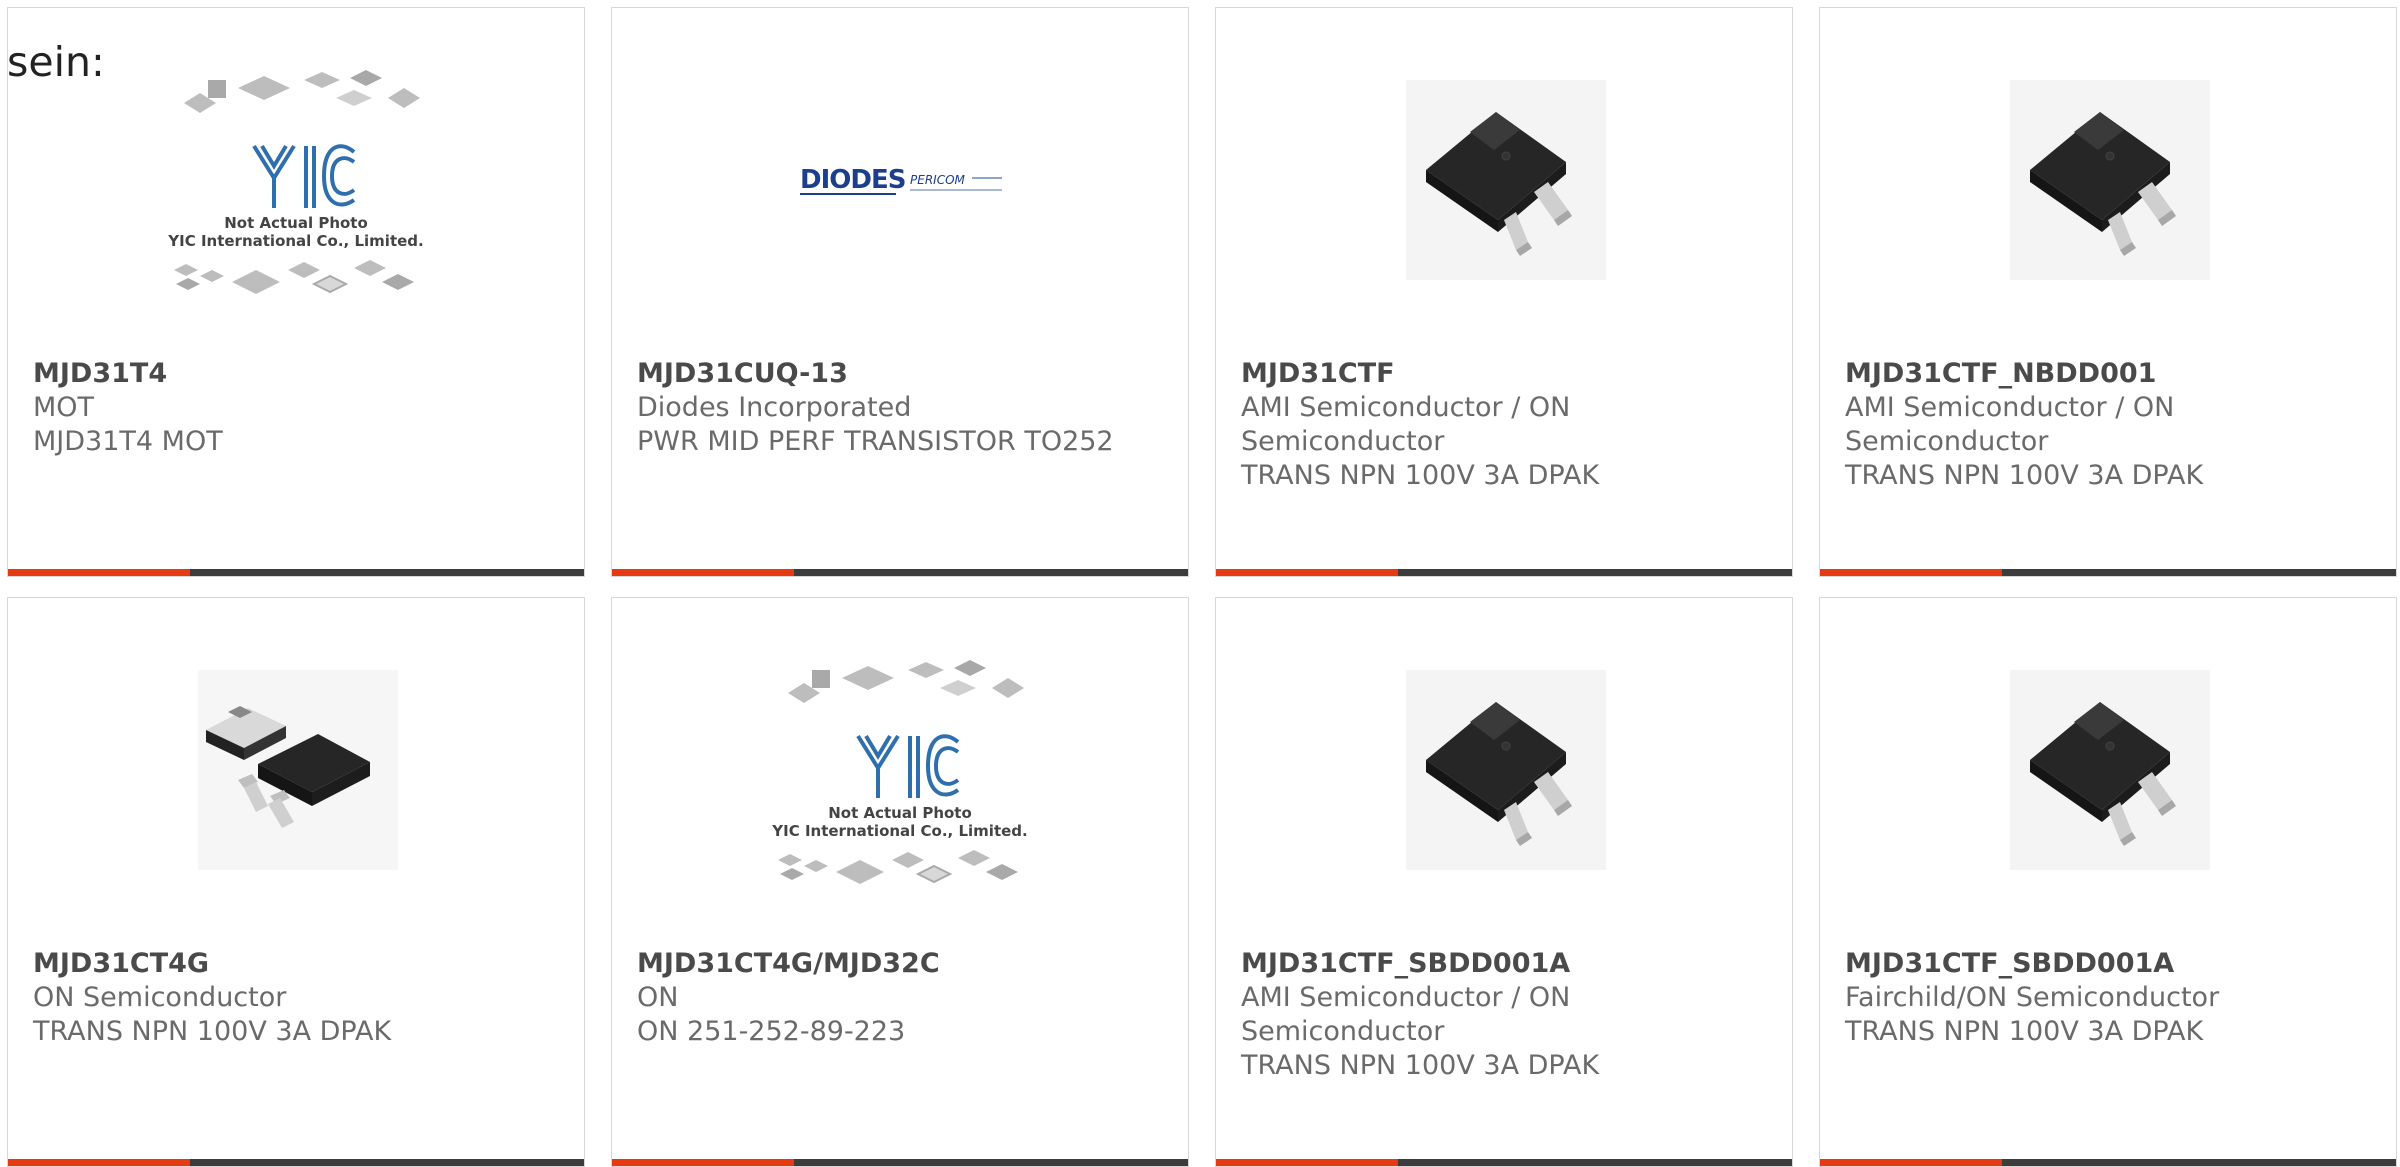 Image resolution: width=2400 pixels, height=1167 pixels. What do you see at coordinates (296, 292) in the screenshot?
I see `product-card: MJD31T4 MOT MJD31T4 MOT` at bounding box center [296, 292].